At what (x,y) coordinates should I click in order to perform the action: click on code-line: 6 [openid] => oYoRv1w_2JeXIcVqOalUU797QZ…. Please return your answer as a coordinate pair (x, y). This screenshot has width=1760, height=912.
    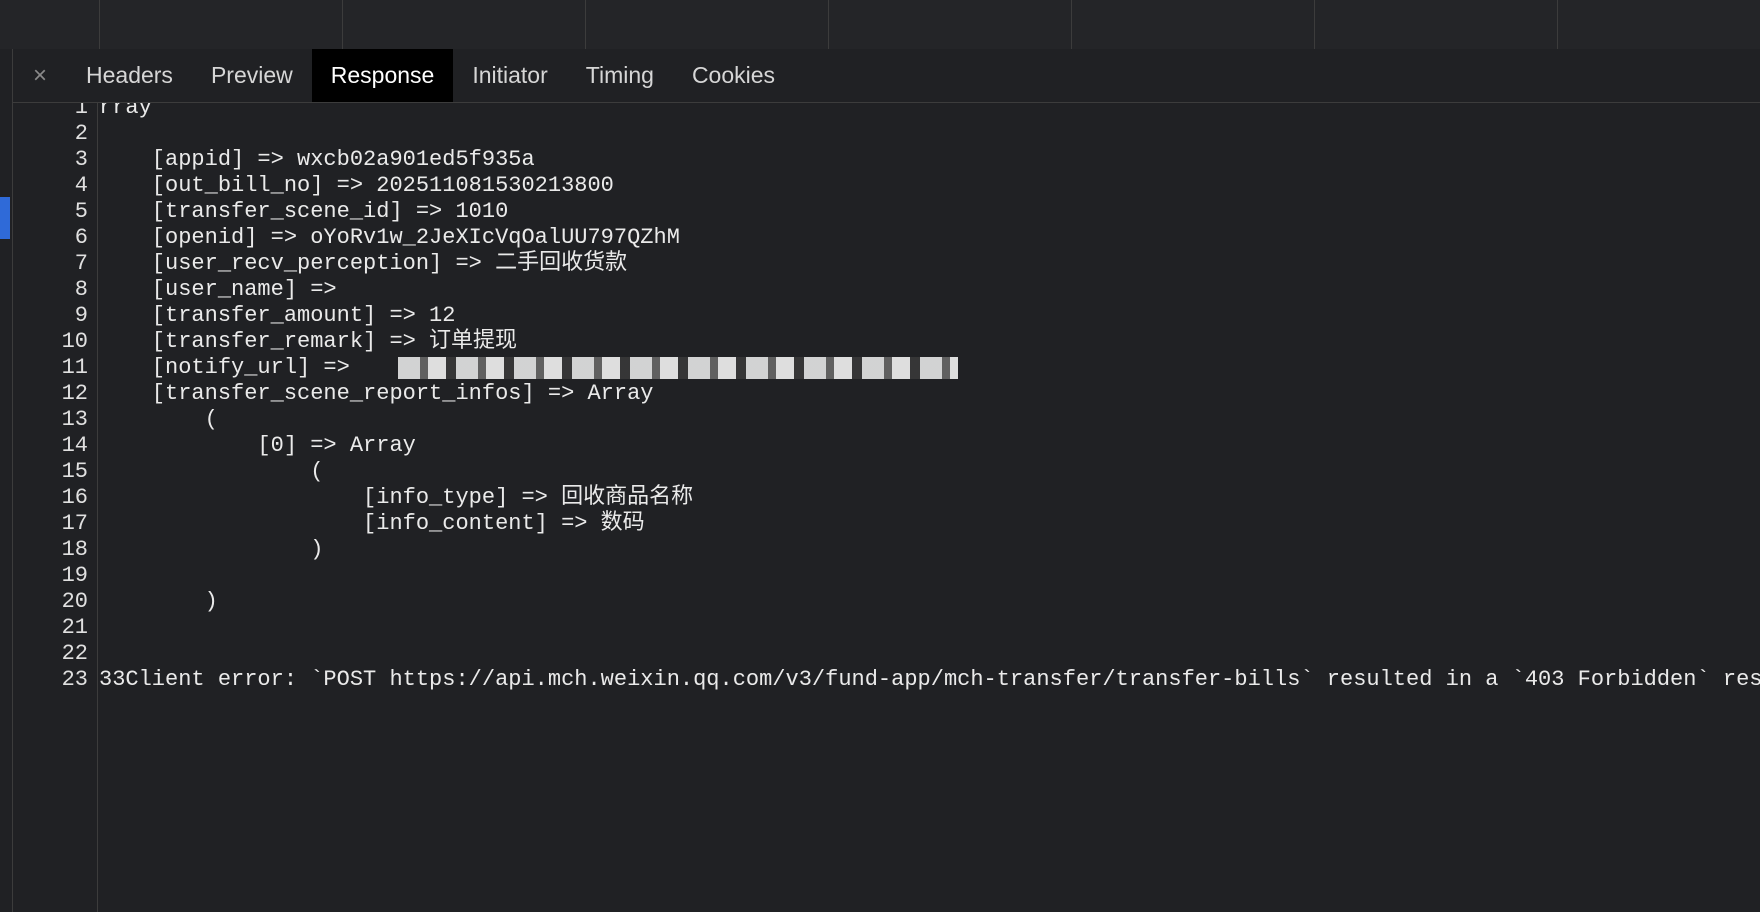
    Looking at the image, I should click on (886, 238).